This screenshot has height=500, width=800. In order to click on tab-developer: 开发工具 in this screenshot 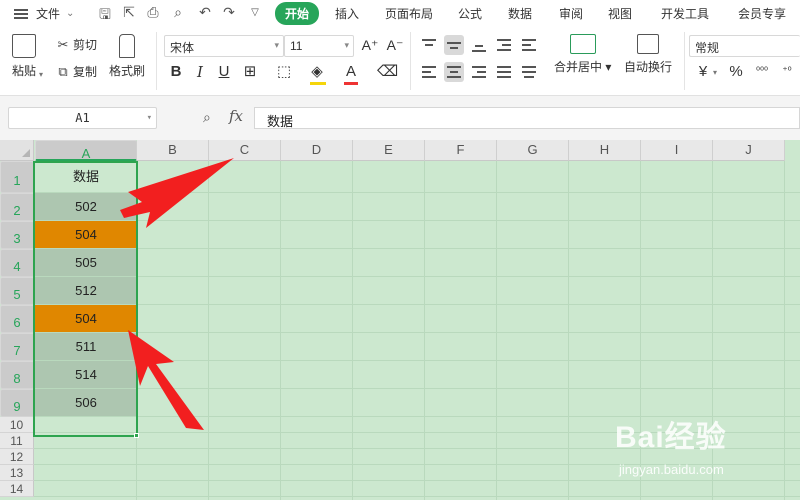, I will do `click(685, 13)`.